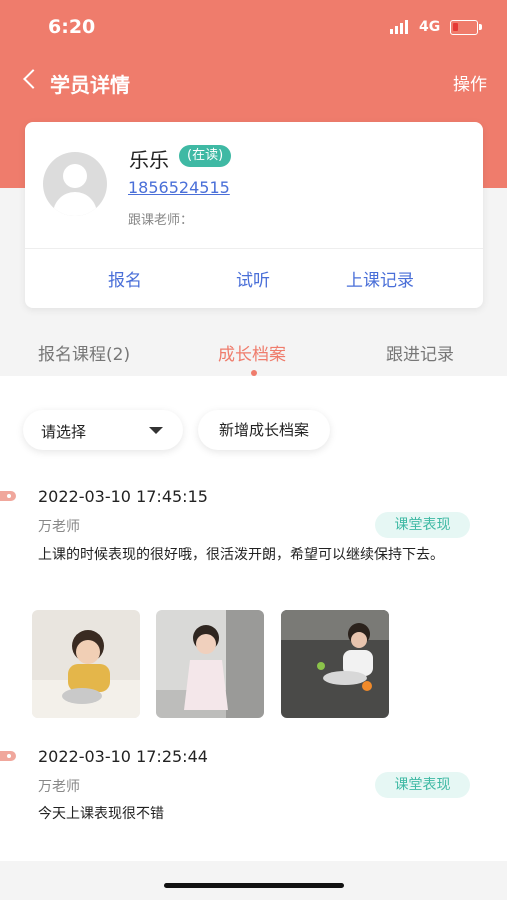 The width and height of the screenshot is (507, 900). Describe the element at coordinates (241, 555) in the screenshot. I see `record-text: 上课的时候表现的很好哦，很活泼开朗，希望可以继续保持下去。` at that location.